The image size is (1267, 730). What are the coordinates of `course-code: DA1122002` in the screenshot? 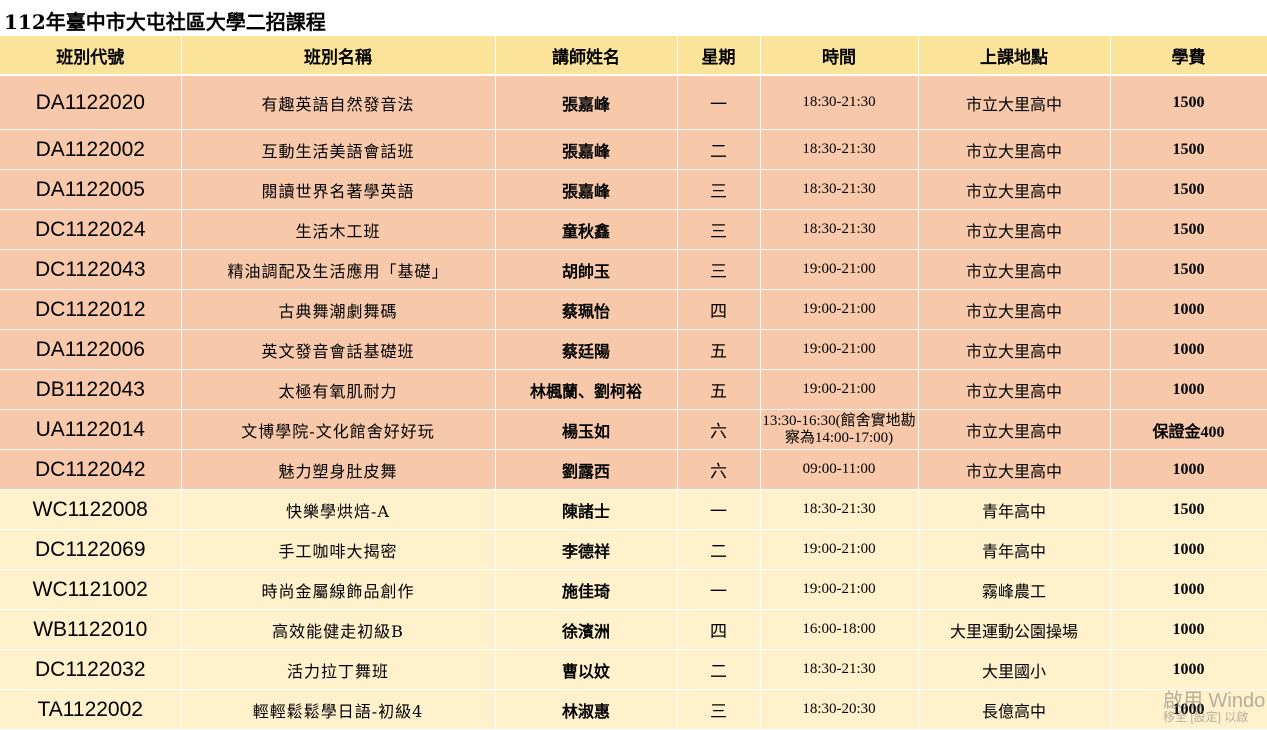 It's located at (91, 149).